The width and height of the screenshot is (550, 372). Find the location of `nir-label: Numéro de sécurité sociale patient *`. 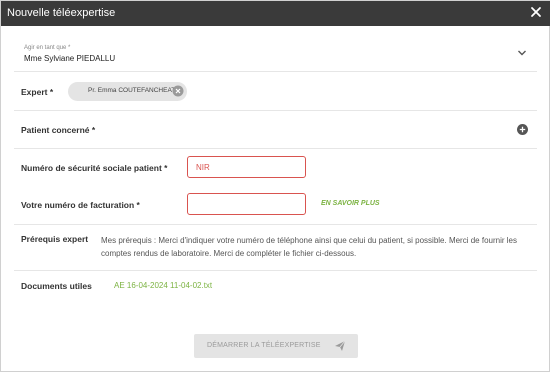

nir-label: Numéro de sécurité sociale patient * is located at coordinates (94, 168).